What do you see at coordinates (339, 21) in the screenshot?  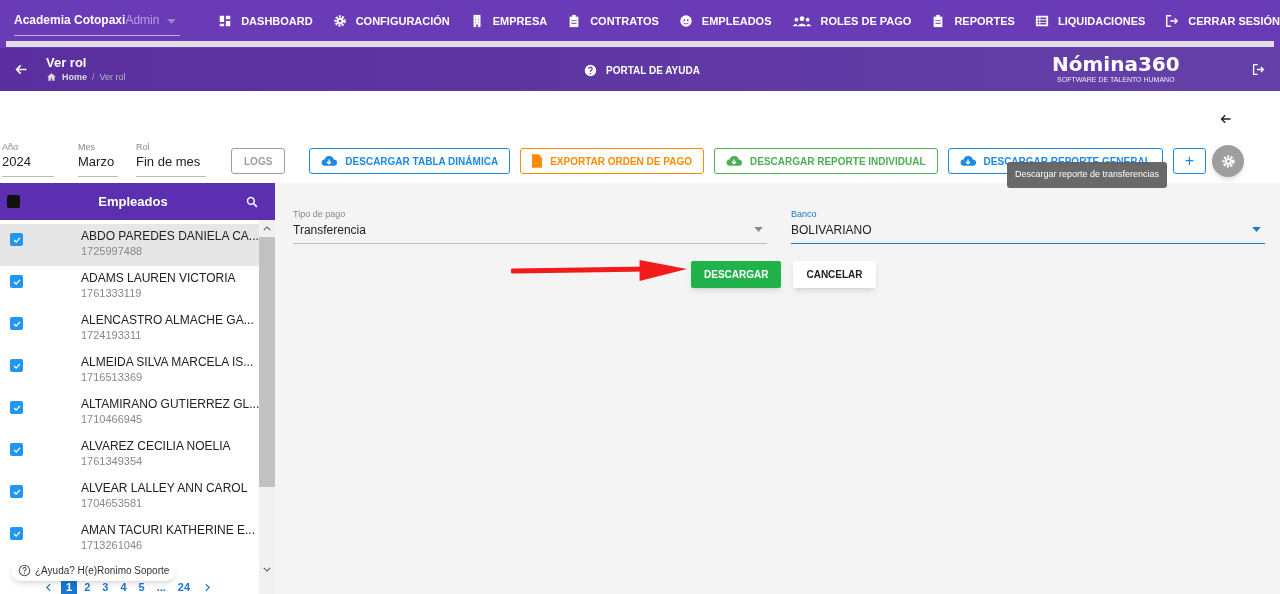 I see `gear-icon` at bounding box center [339, 21].